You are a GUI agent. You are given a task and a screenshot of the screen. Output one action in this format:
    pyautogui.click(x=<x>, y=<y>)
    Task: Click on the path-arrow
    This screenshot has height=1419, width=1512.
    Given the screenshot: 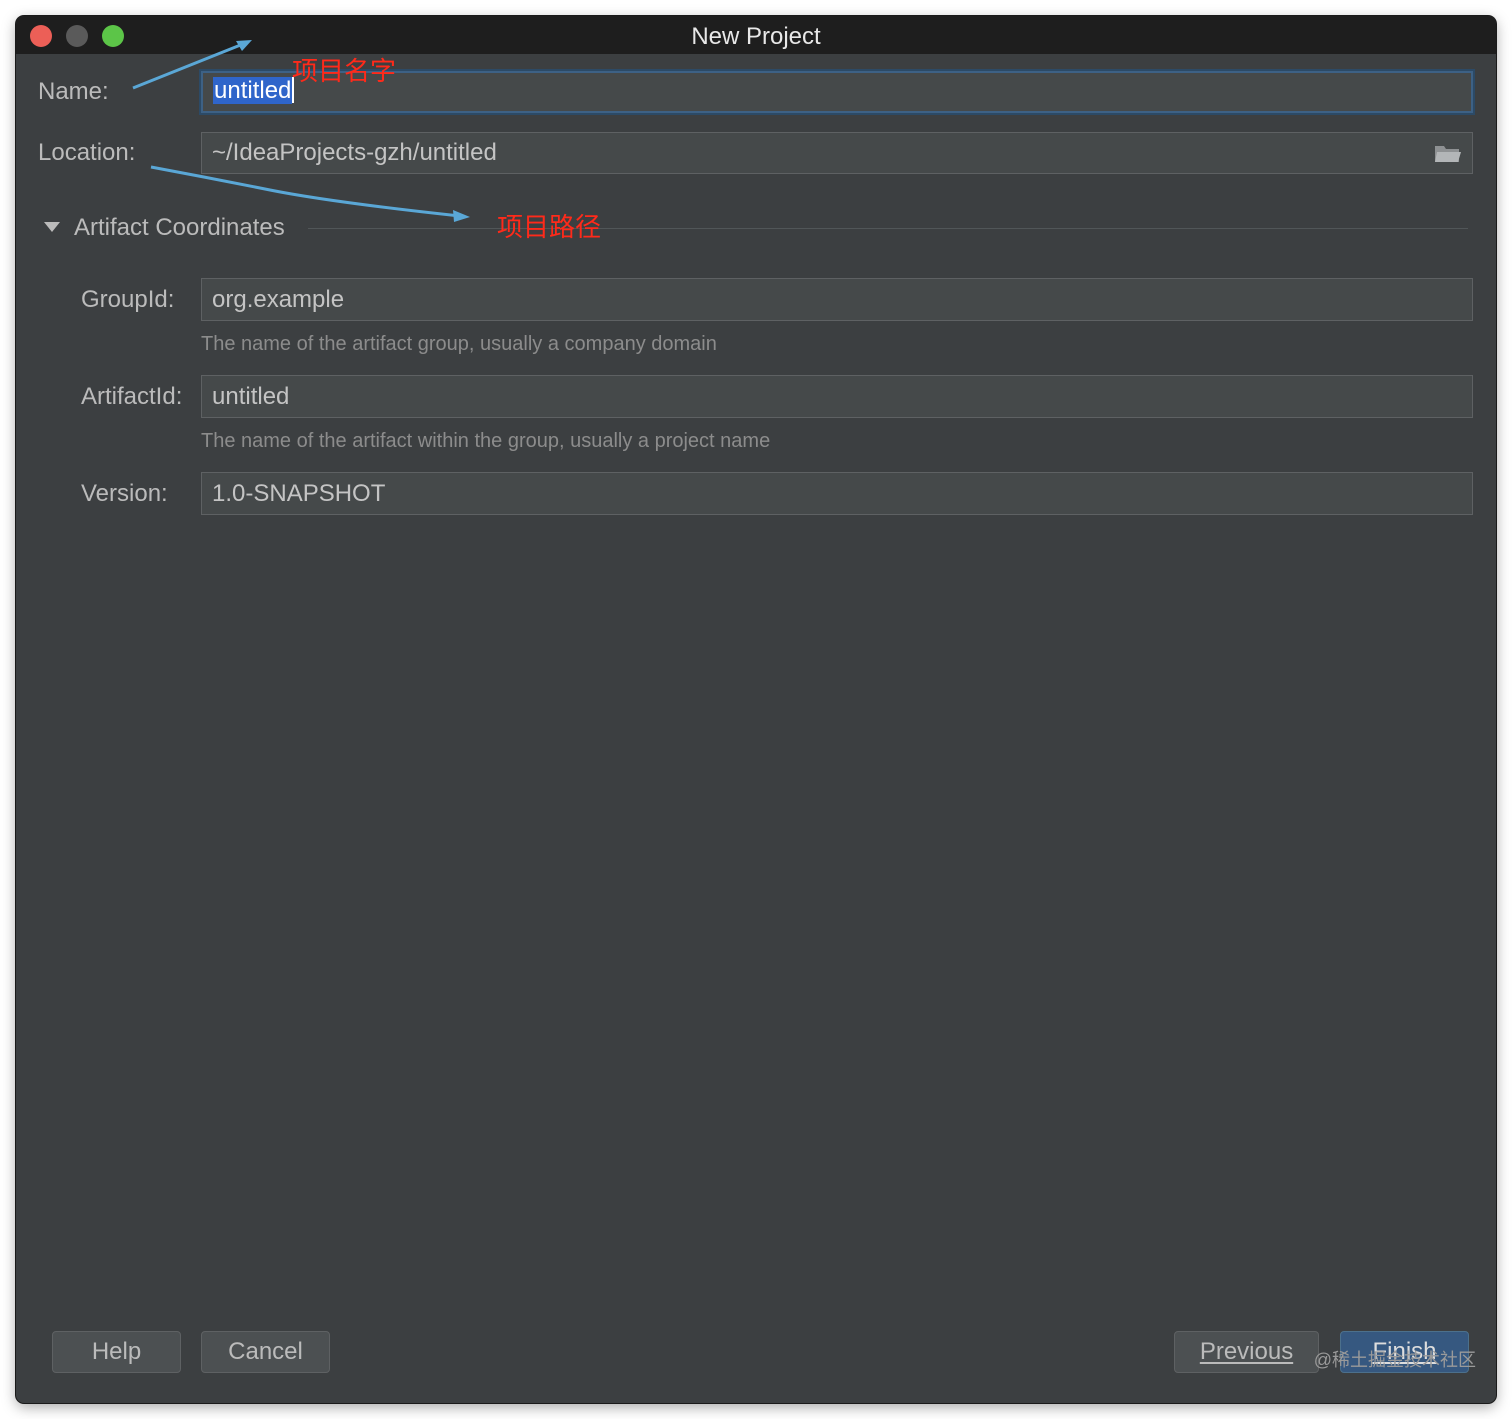 What is the action you would take?
    pyautogui.click(x=305, y=191)
    